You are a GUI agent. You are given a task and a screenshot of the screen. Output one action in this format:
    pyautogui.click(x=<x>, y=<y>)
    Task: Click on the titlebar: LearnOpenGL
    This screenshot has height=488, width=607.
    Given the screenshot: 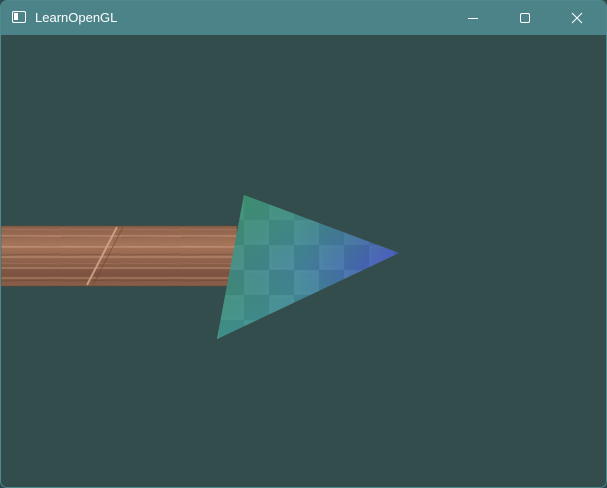 What is the action you would take?
    pyautogui.click(x=303, y=18)
    